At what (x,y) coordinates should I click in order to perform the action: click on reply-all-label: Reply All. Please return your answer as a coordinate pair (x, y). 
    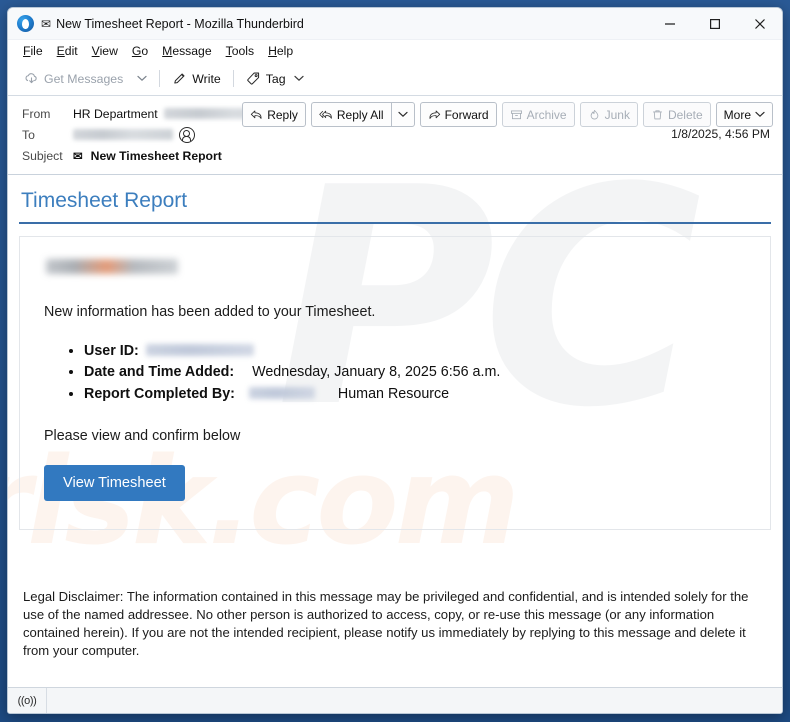
    Looking at the image, I should click on (360, 114).